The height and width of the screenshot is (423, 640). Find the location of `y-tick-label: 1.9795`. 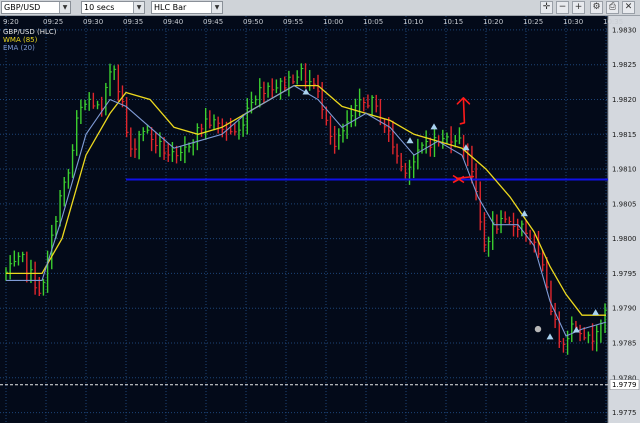

y-tick-label: 1.9795 is located at coordinates (624, 274).